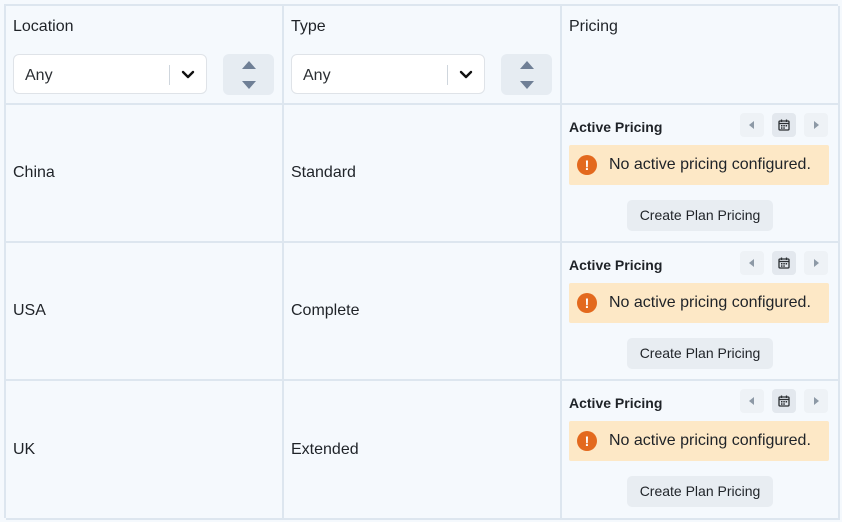 The height and width of the screenshot is (522, 842). What do you see at coordinates (24, 449) in the screenshot?
I see `location-value: UK` at bounding box center [24, 449].